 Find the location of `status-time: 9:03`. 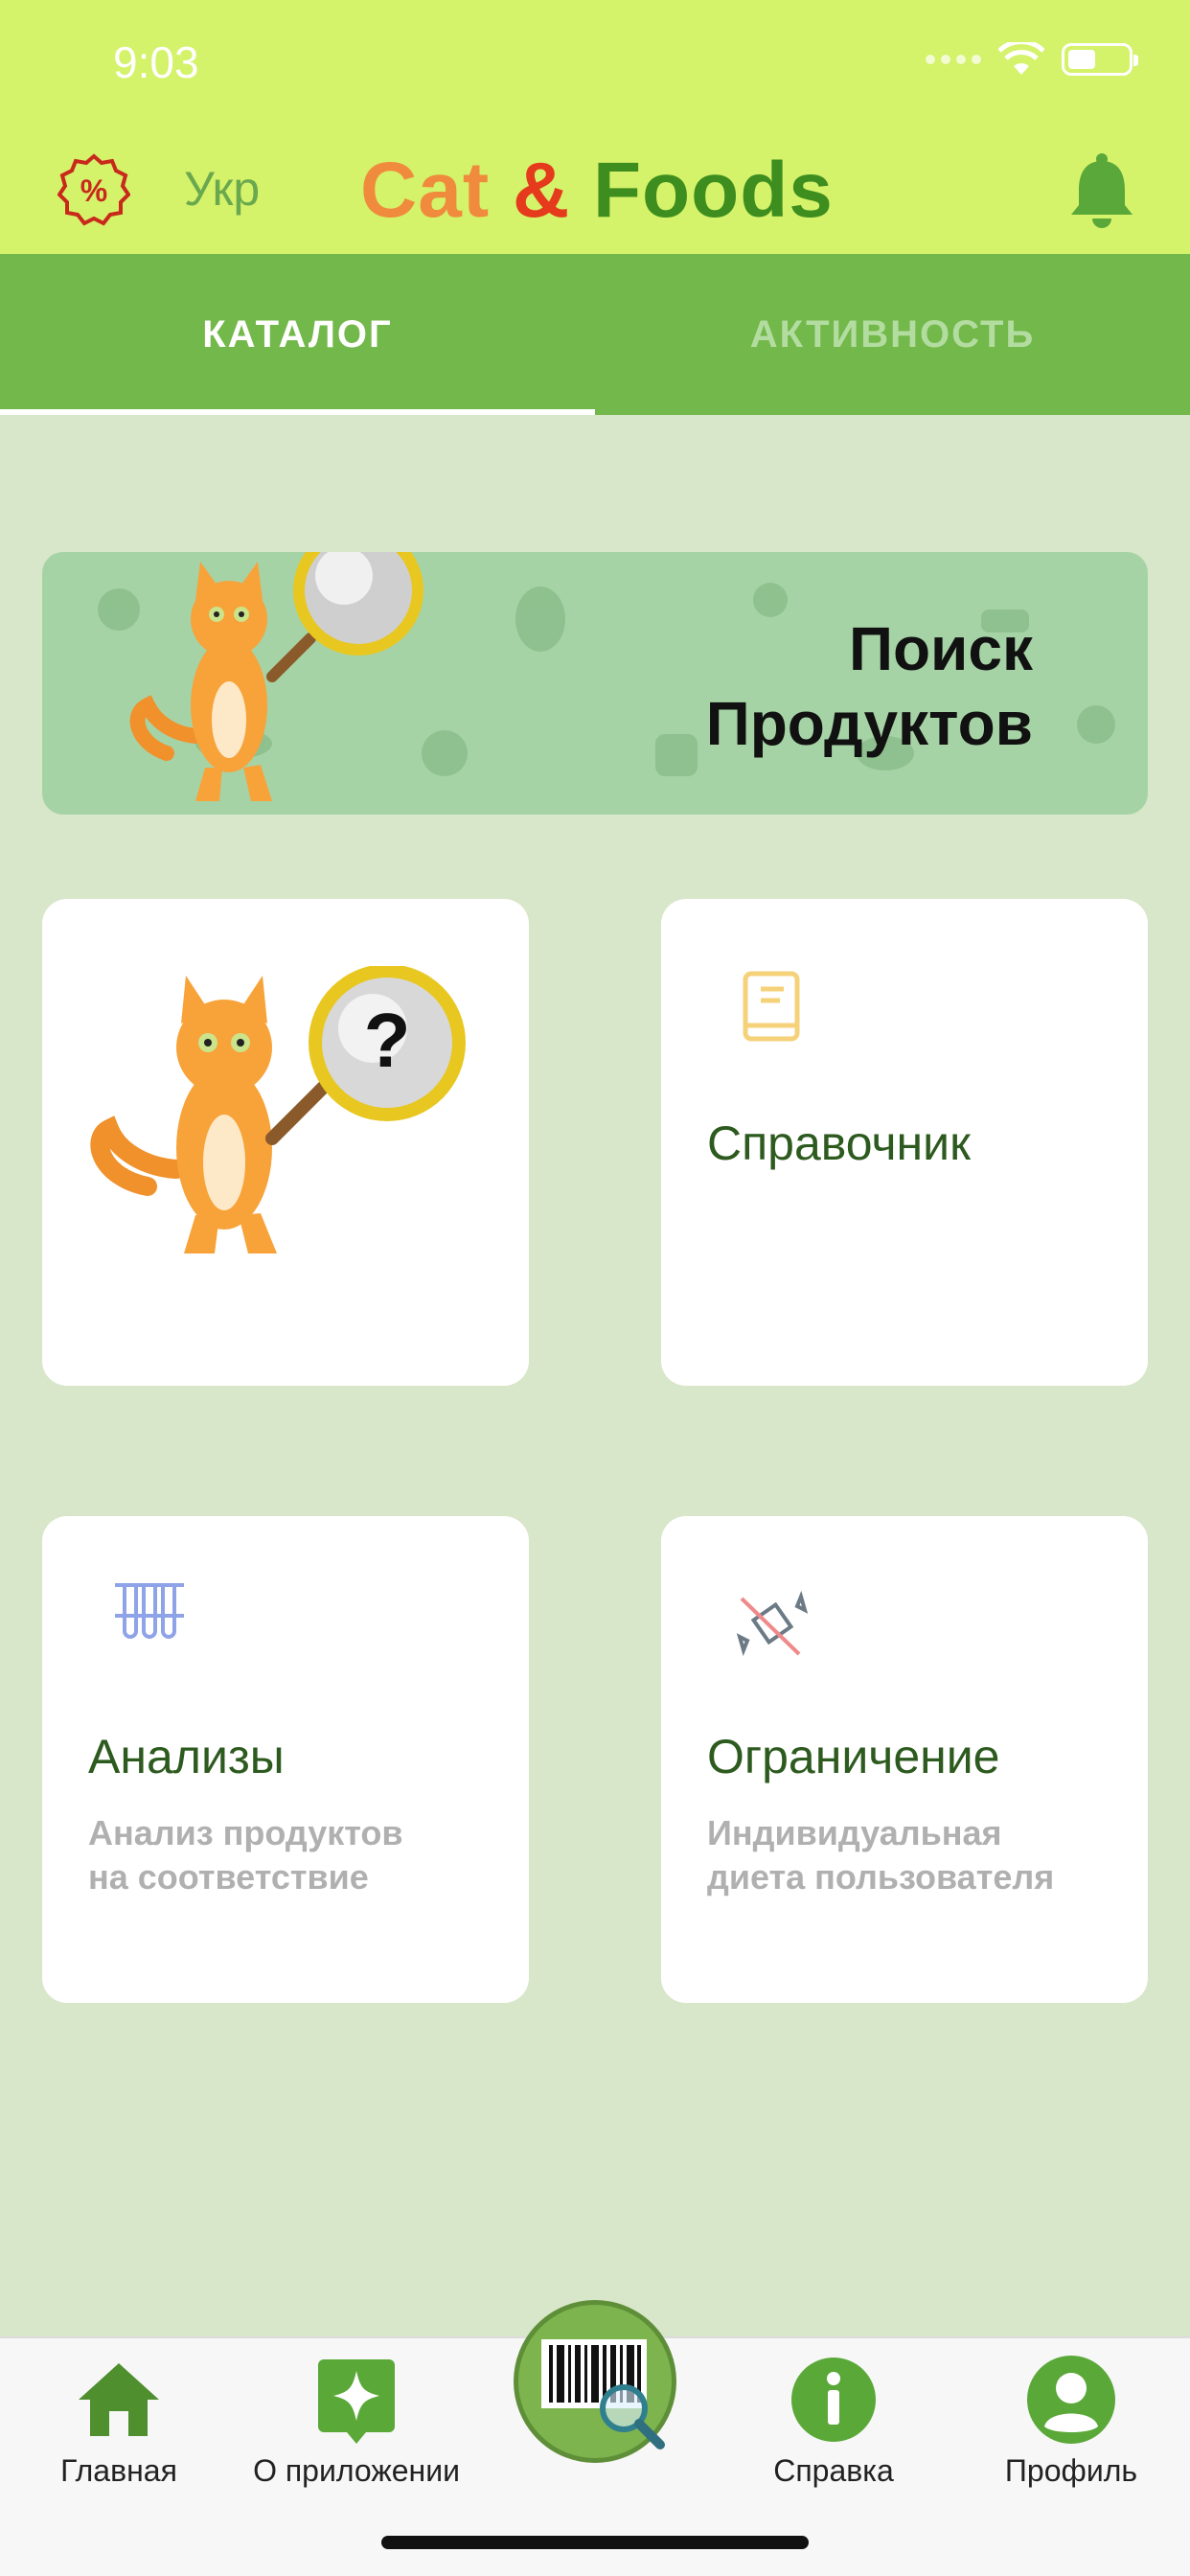

status-time: 9:03 is located at coordinates (156, 62).